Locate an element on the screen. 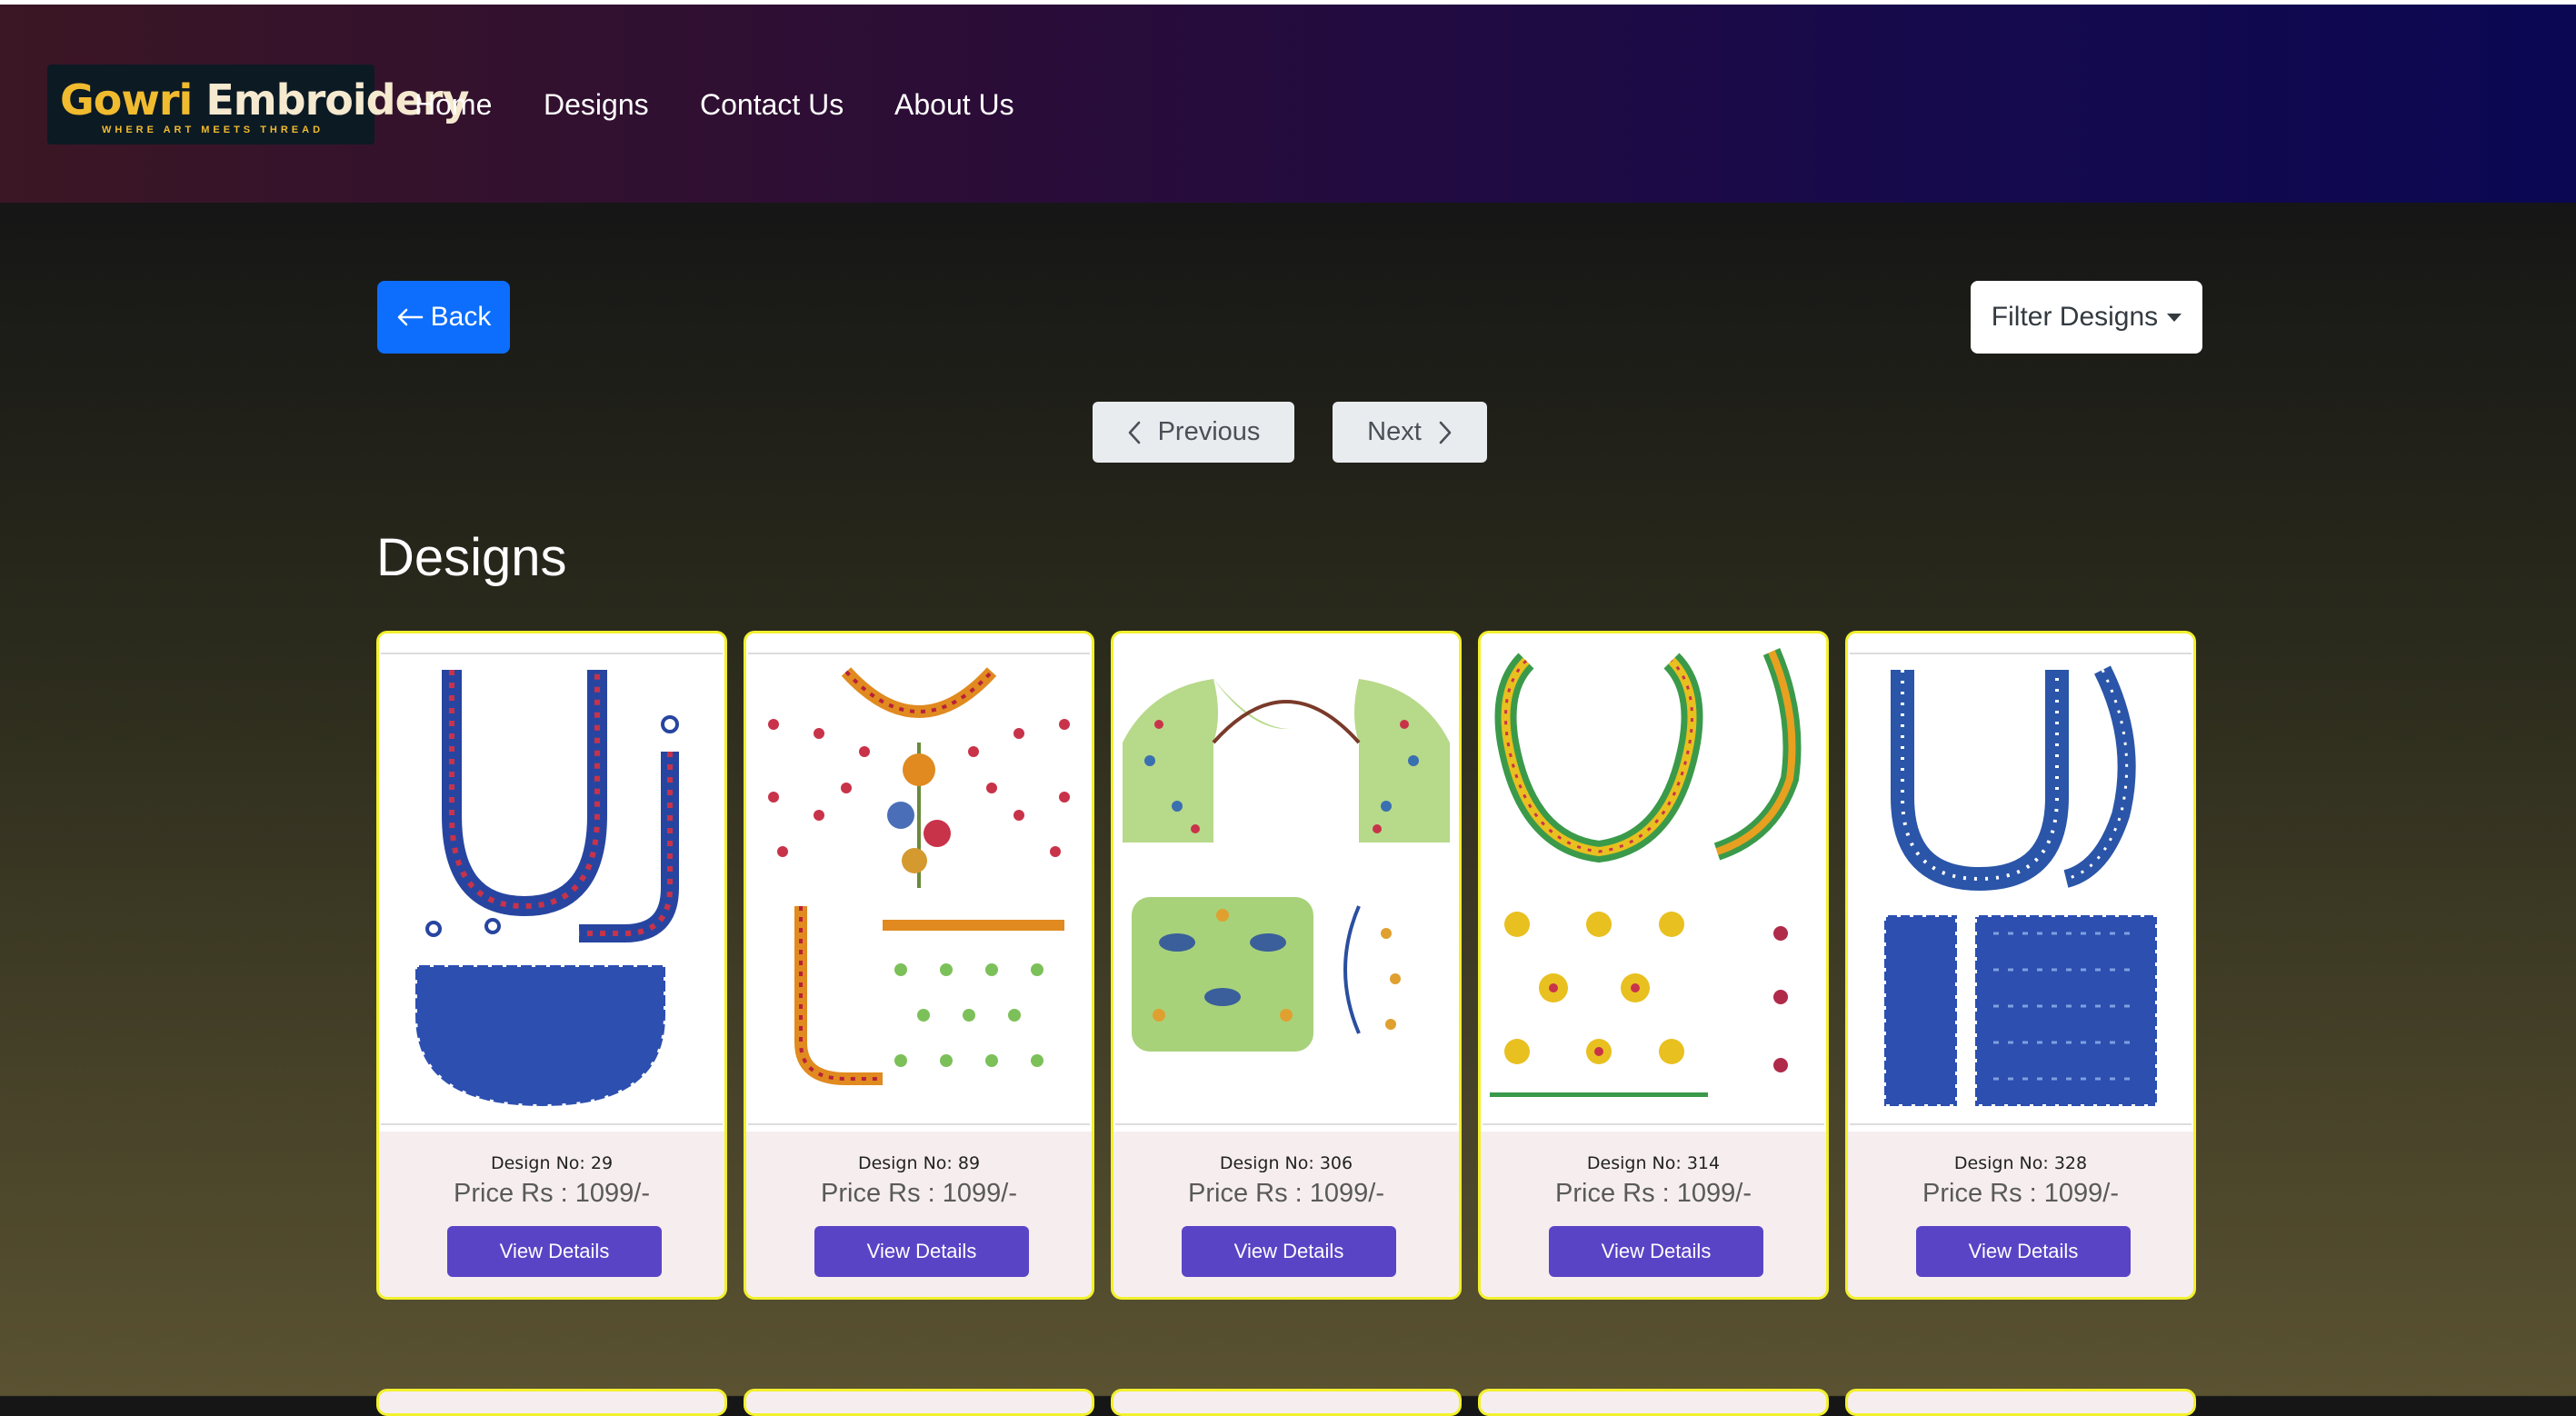 Image resolution: width=2576 pixels, height=1416 pixels. logo-name-first: Gowri is located at coordinates (127, 100).